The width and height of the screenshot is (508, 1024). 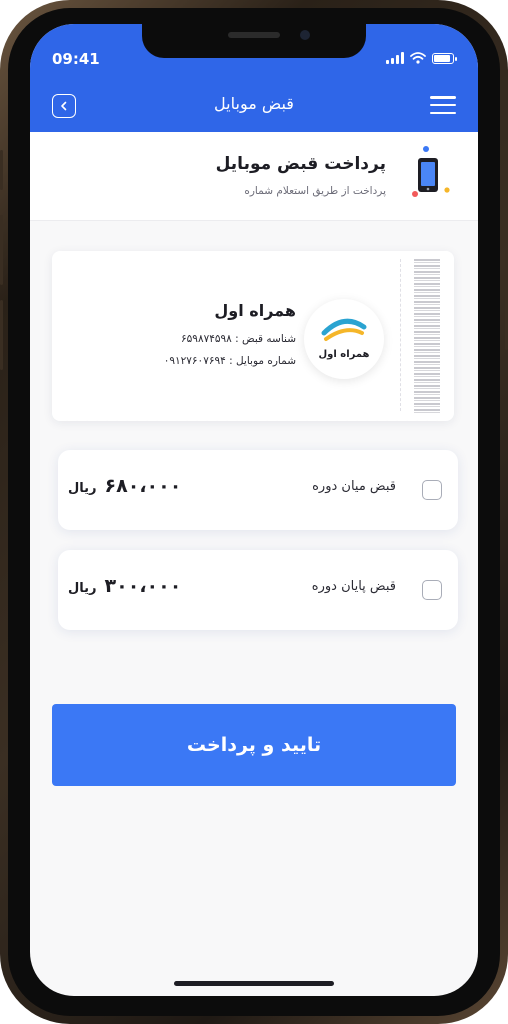 What do you see at coordinates (300, 164) in the screenshot?
I see `service-title: پرداخت قبض موبایل` at bounding box center [300, 164].